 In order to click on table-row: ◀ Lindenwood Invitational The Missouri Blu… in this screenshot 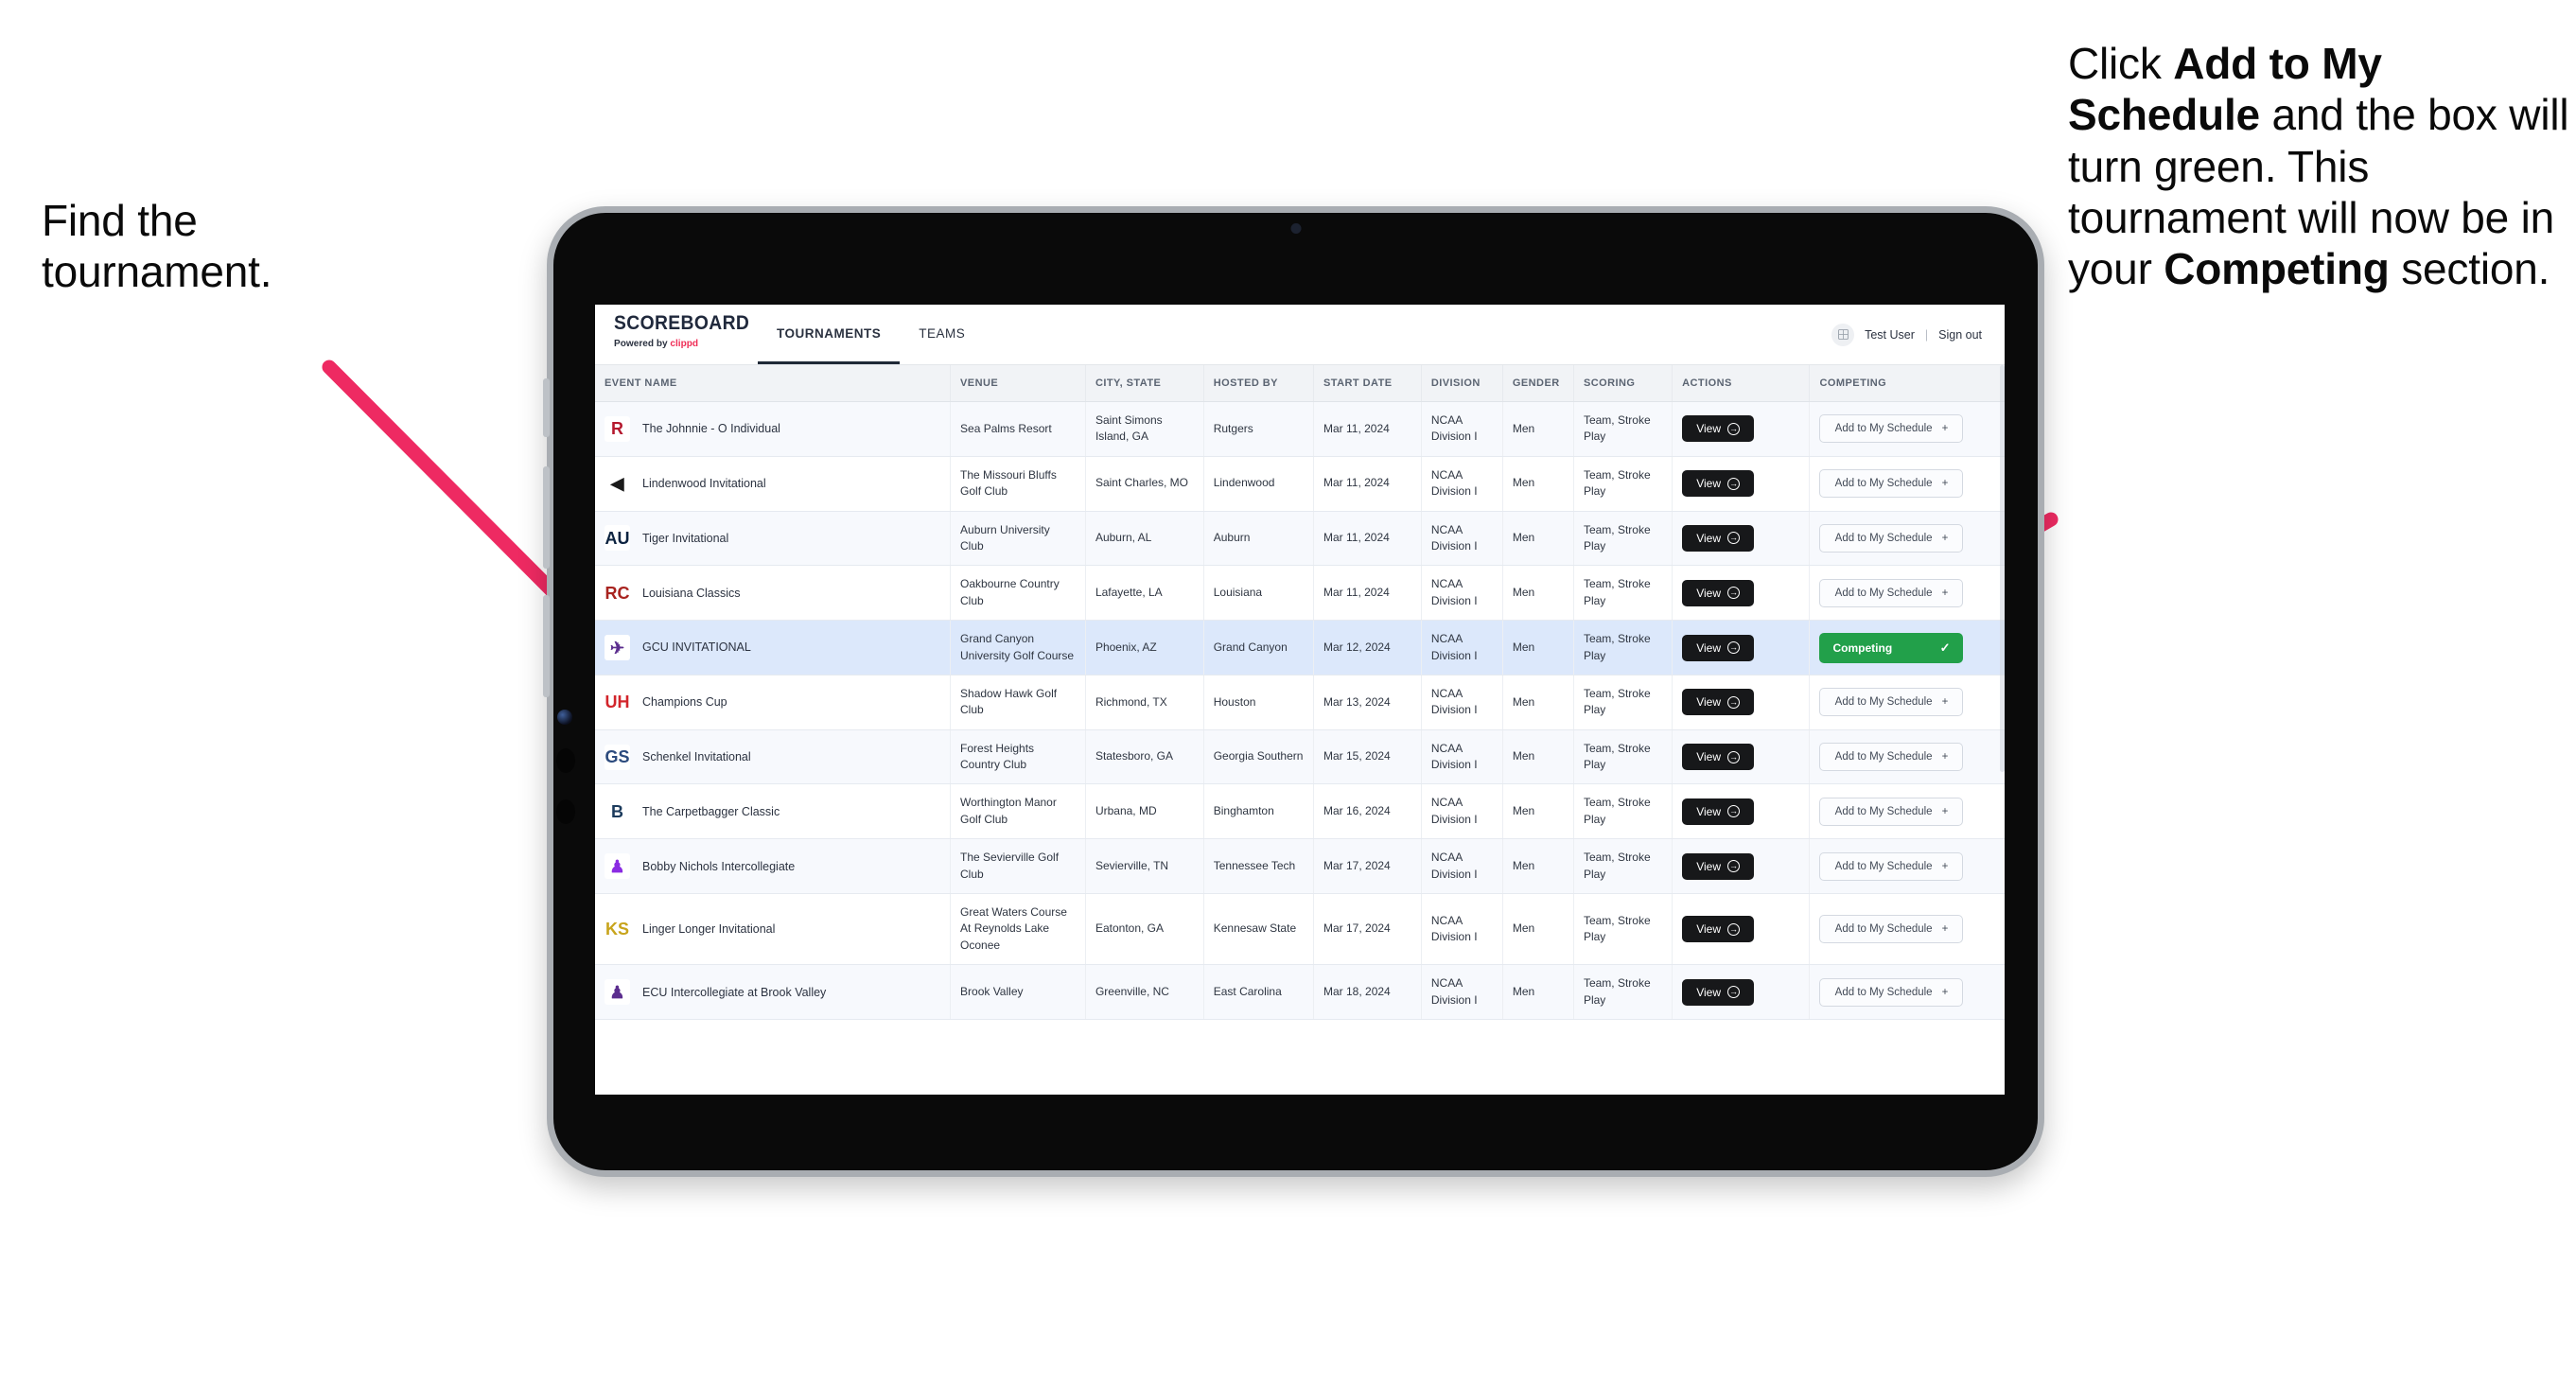, I will do `click(1300, 484)`.